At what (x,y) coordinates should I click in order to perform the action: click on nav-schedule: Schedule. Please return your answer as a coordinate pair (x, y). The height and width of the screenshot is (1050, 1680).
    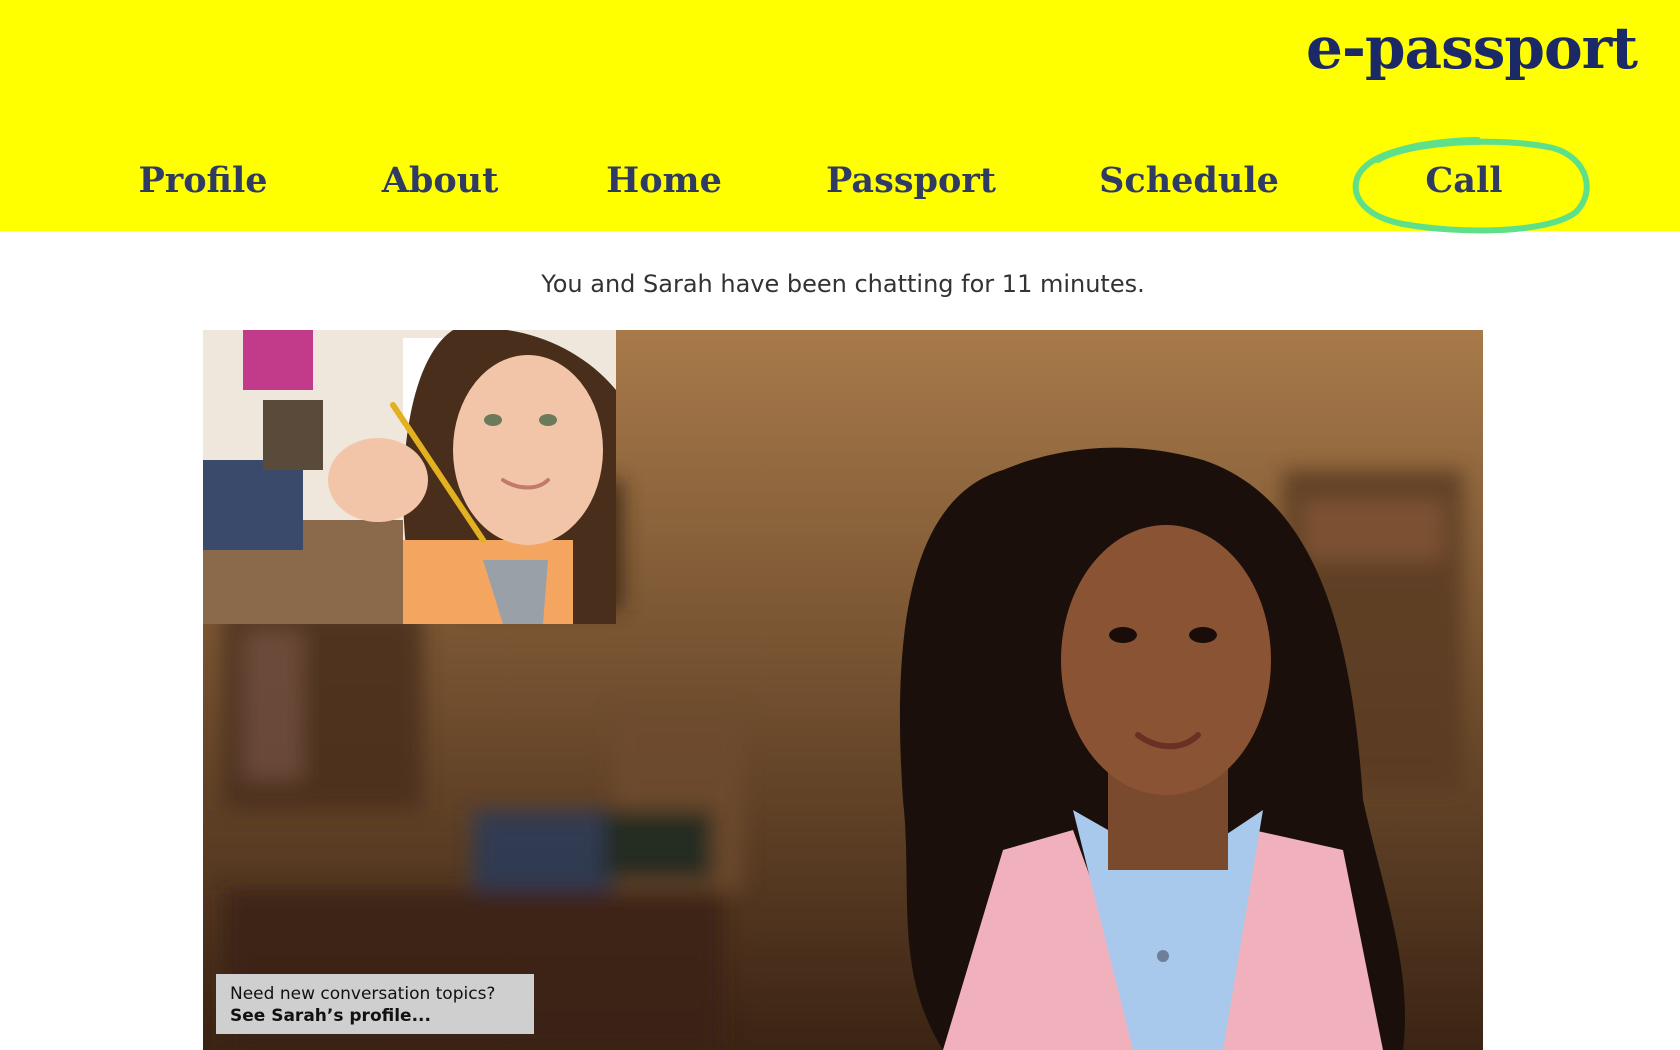
    Looking at the image, I should click on (1189, 181).